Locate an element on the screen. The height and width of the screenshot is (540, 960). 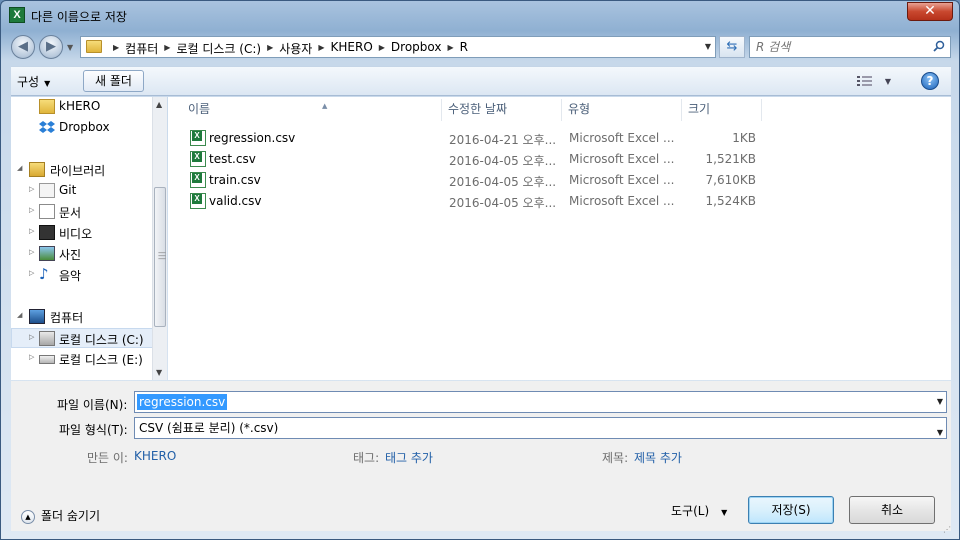
navigation-scrollbar: ▲ — — — ▼ is located at coordinates (159, 238).